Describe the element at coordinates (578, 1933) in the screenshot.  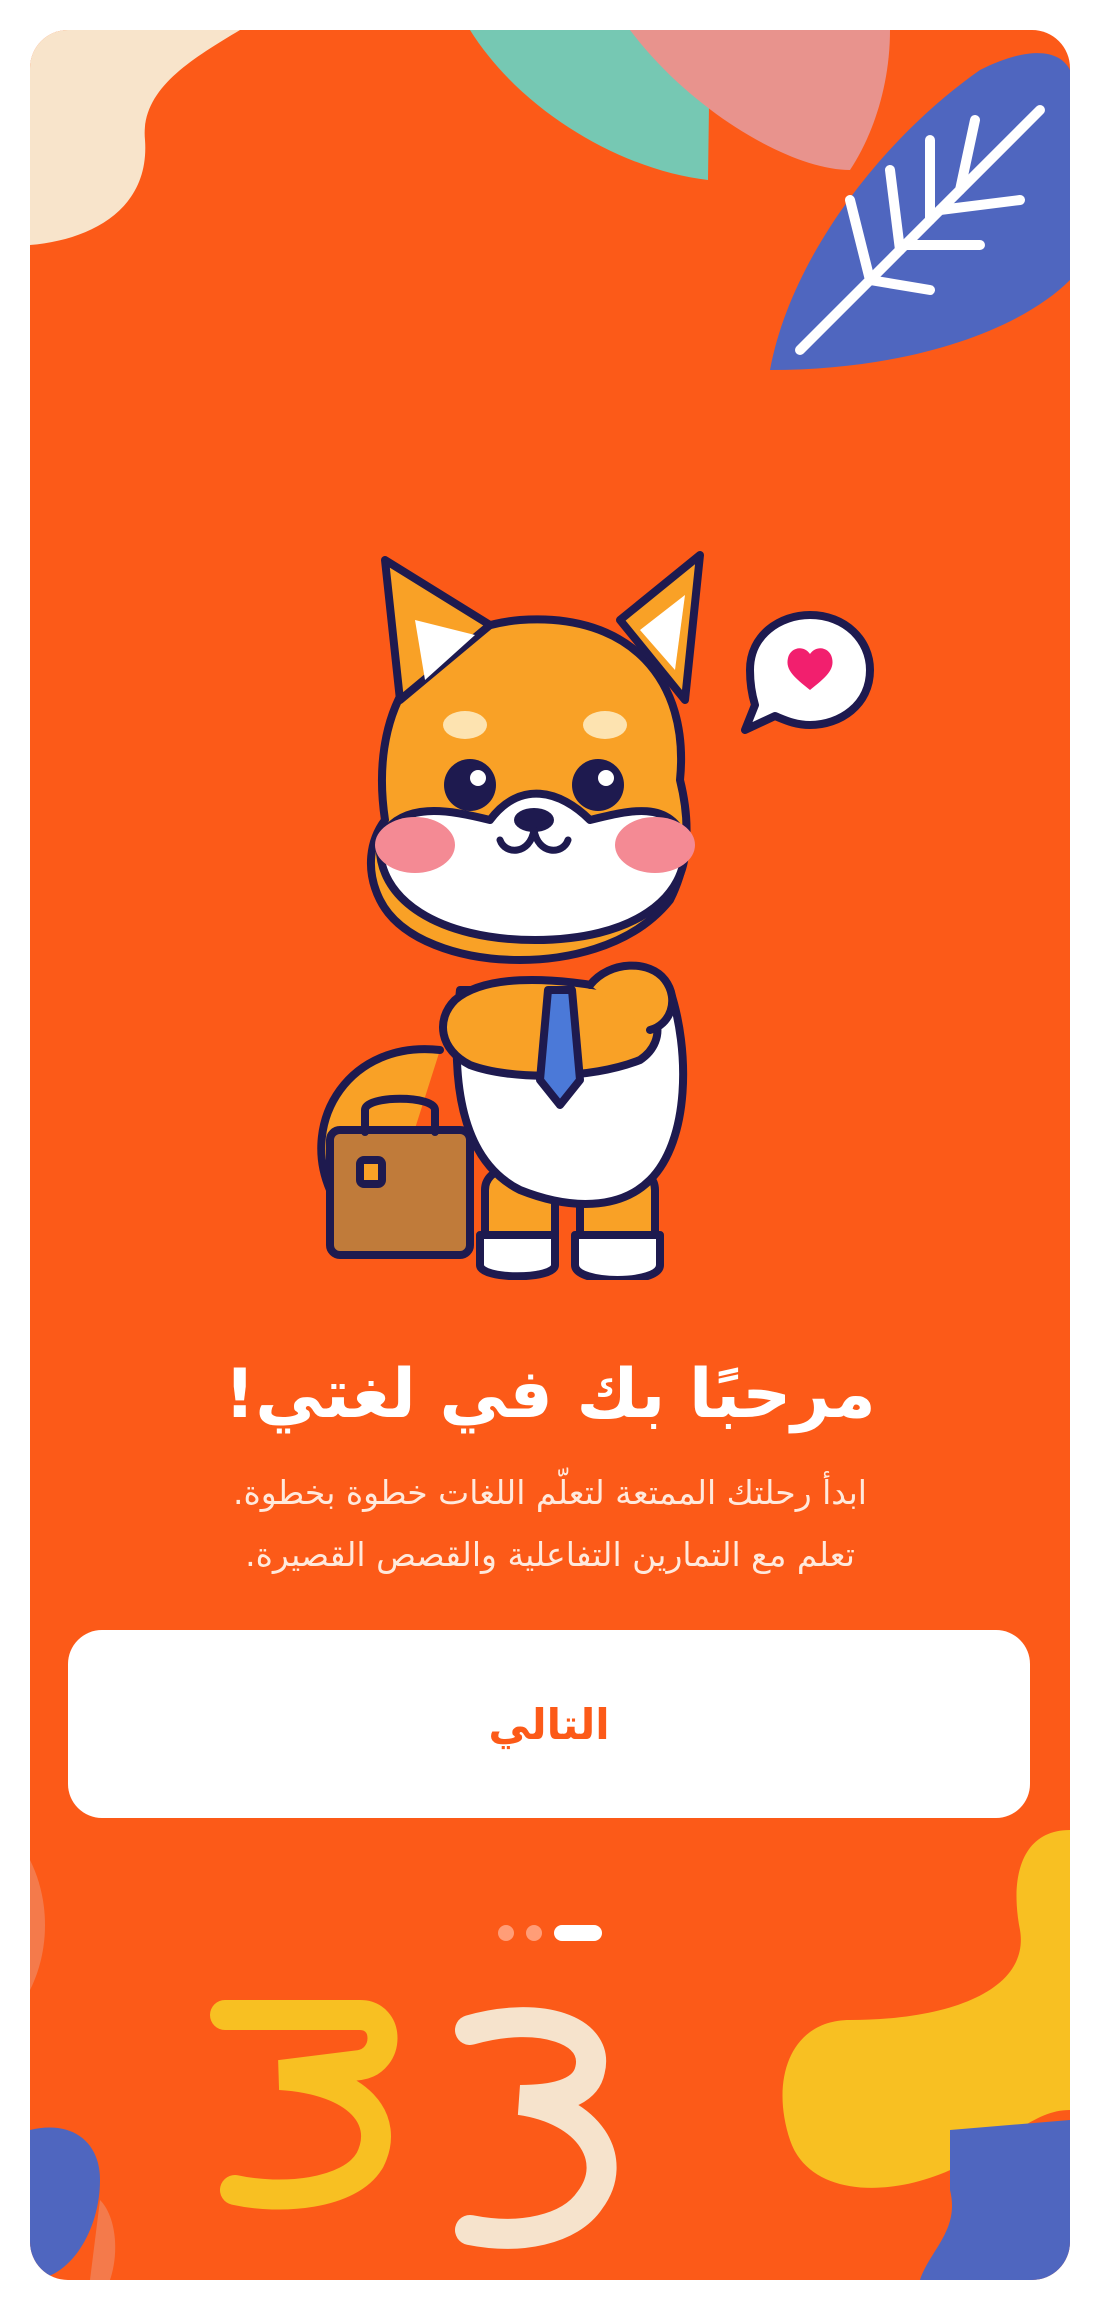
I see `page-dot-1-active` at that location.